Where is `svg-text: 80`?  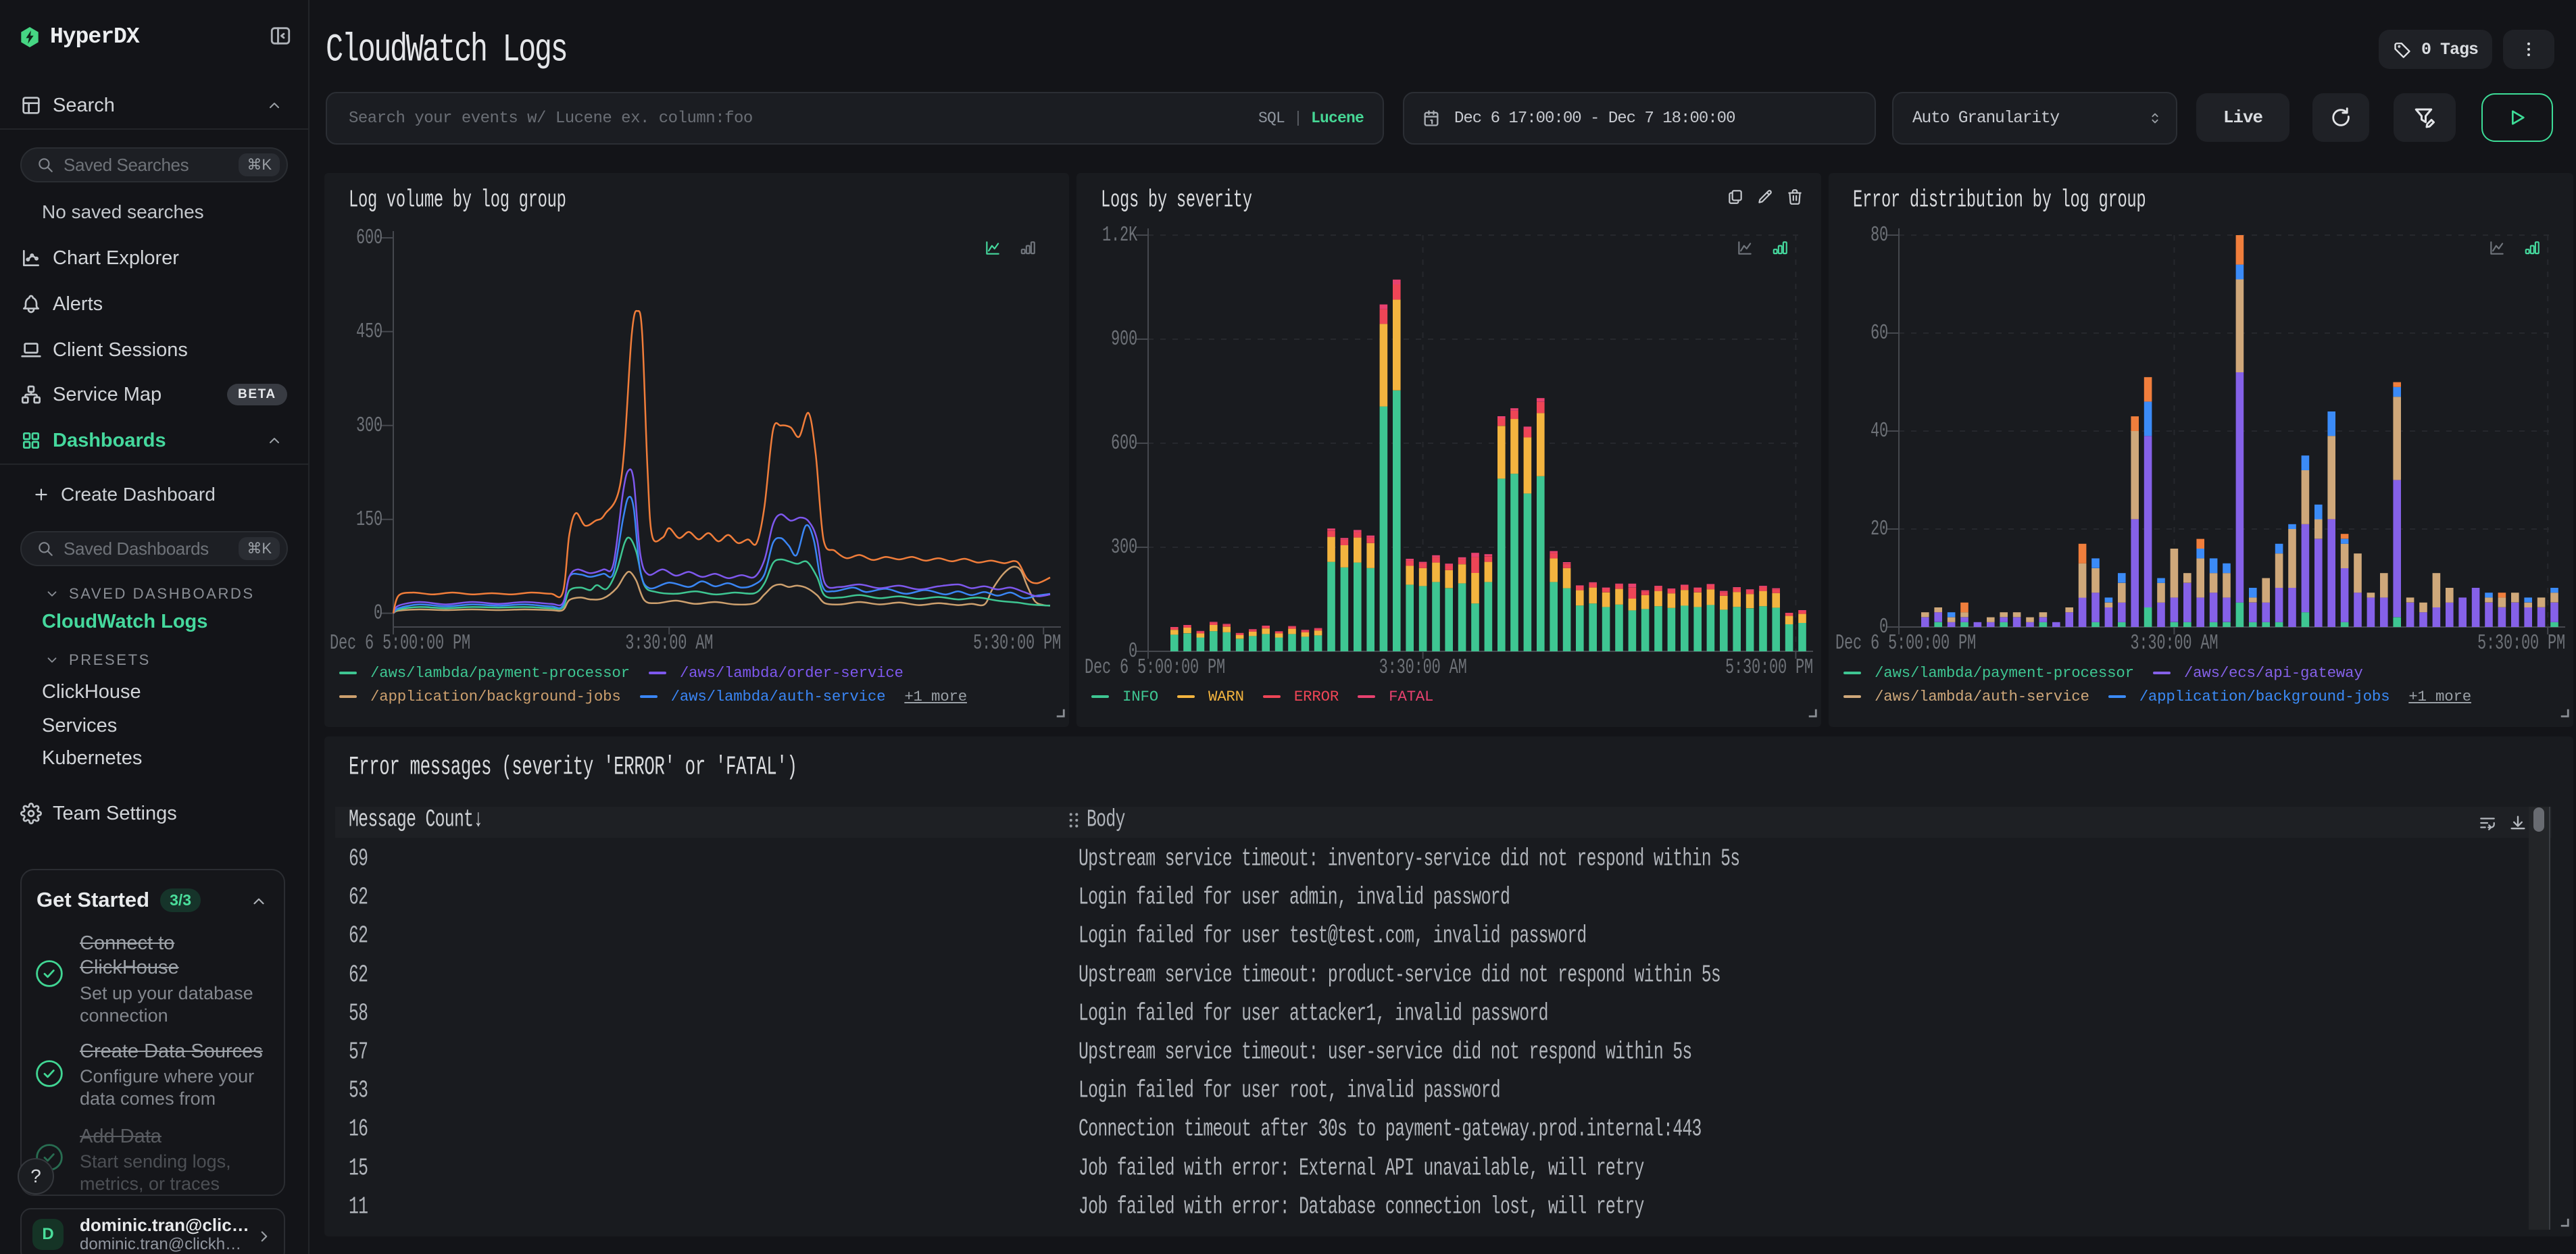 svg-text: 80 is located at coordinates (1880, 235).